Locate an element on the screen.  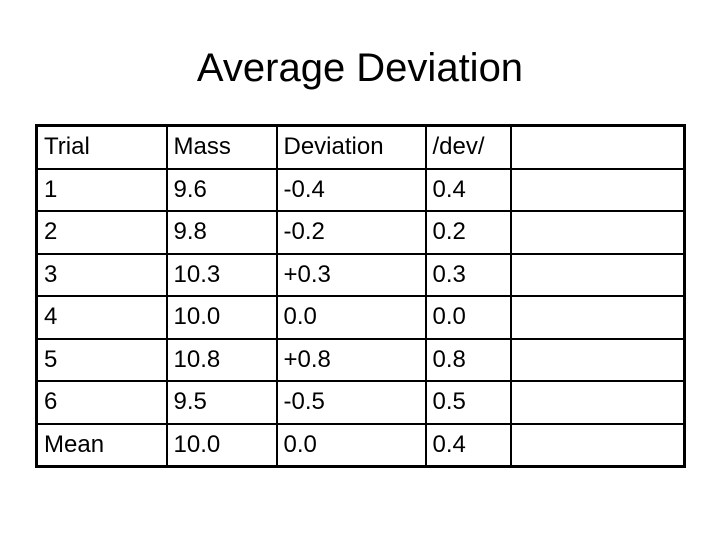
table-row-mean: Mean 10.0 0.0 0.4 is located at coordinates (360, 445).